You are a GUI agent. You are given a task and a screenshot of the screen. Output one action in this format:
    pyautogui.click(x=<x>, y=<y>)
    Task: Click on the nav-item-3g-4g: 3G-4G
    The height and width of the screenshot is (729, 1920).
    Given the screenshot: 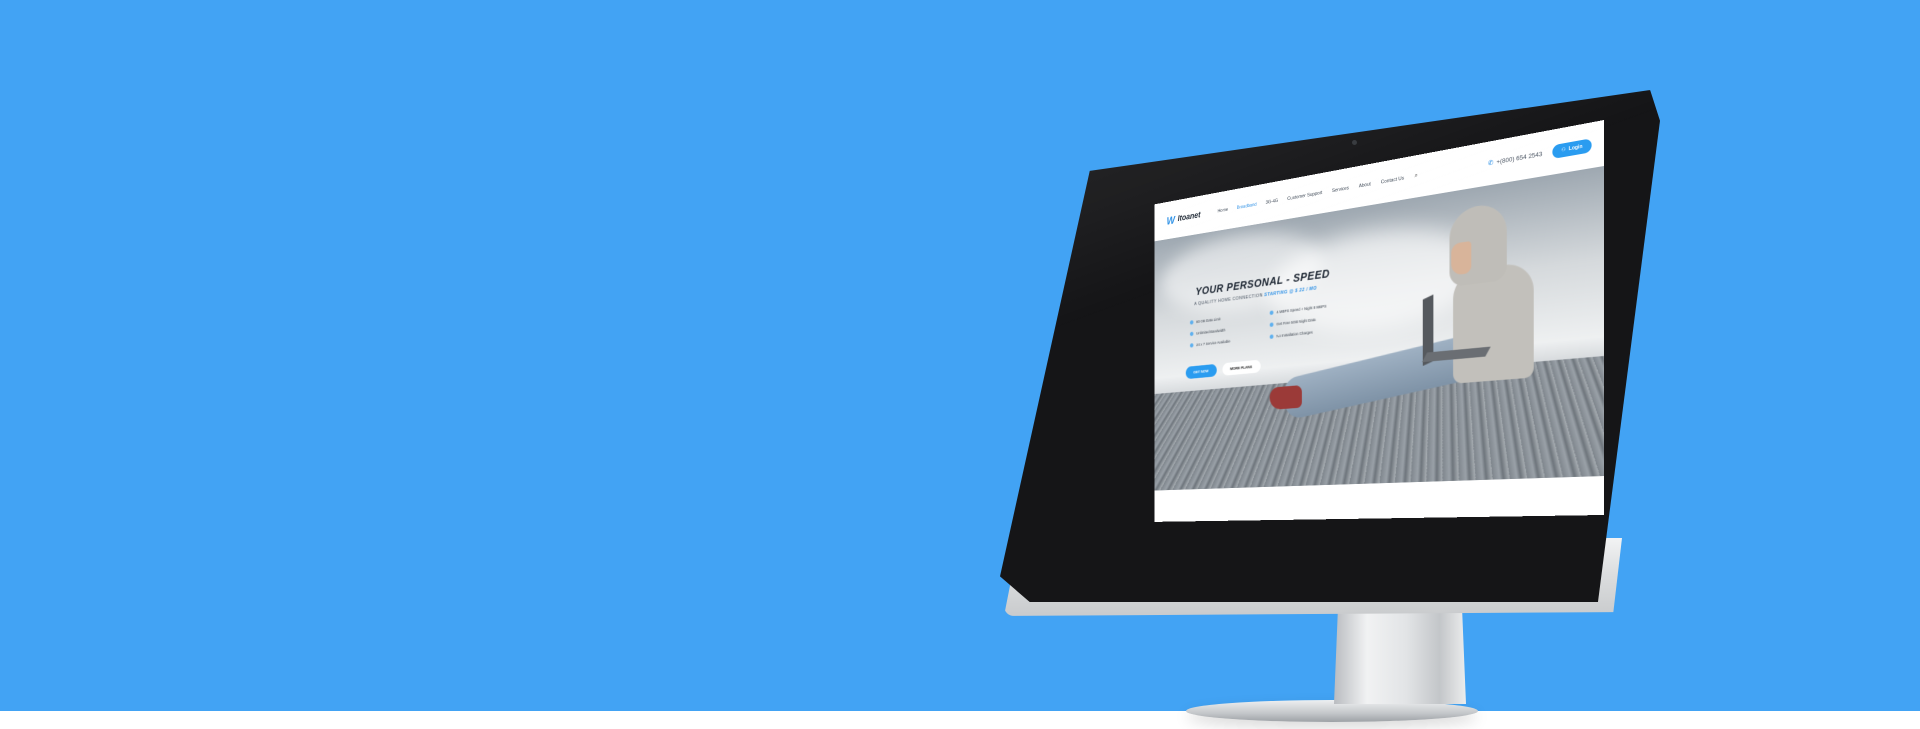 What is the action you would take?
    pyautogui.click(x=1272, y=201)
    